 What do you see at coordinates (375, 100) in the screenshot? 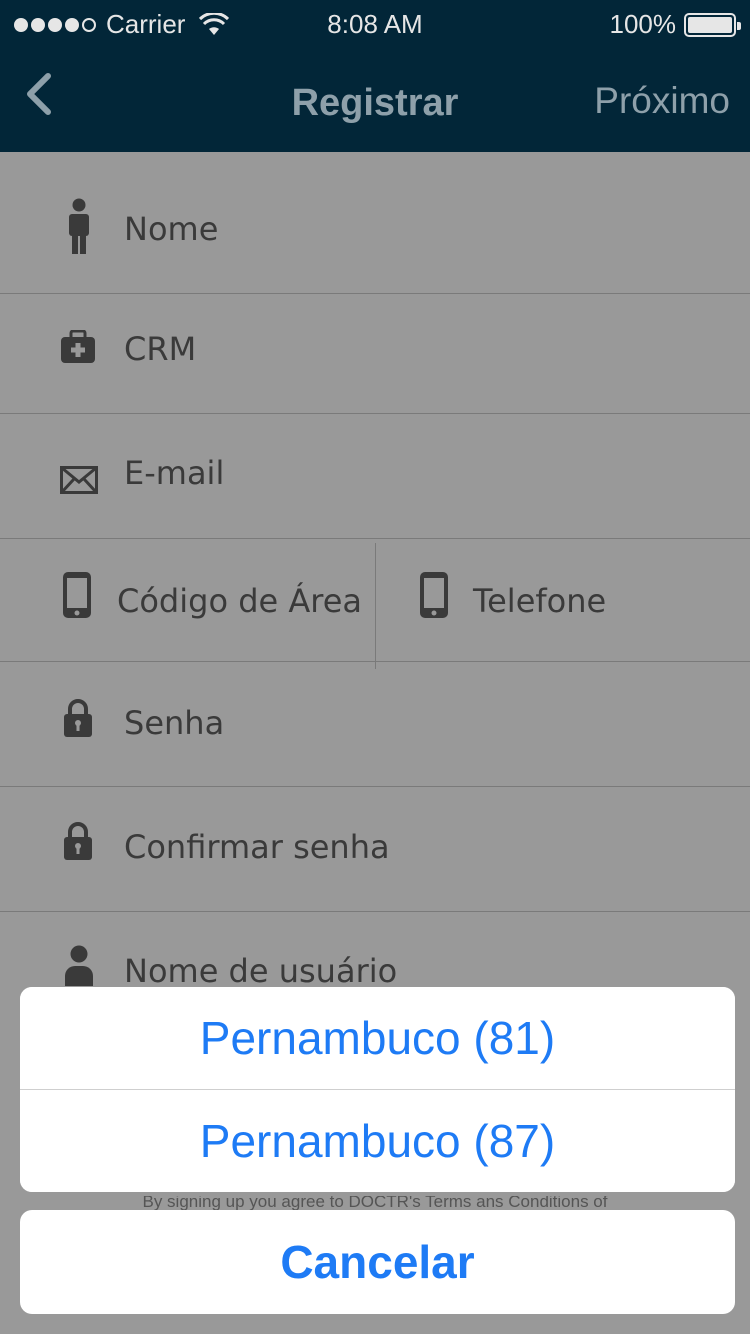
I see `nav-bar: Registrar Próximo` at bounding box center [375, 100].